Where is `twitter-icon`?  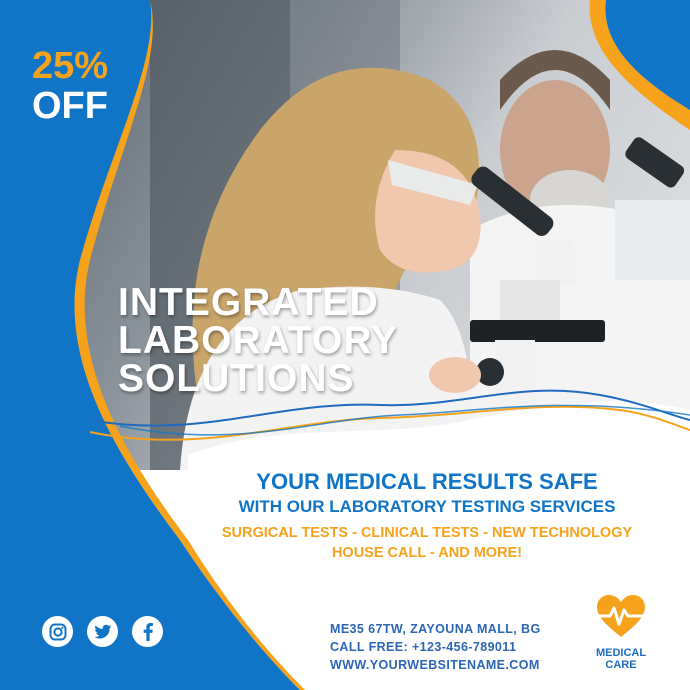 twitter-icon is located at coordinates (102, 631).